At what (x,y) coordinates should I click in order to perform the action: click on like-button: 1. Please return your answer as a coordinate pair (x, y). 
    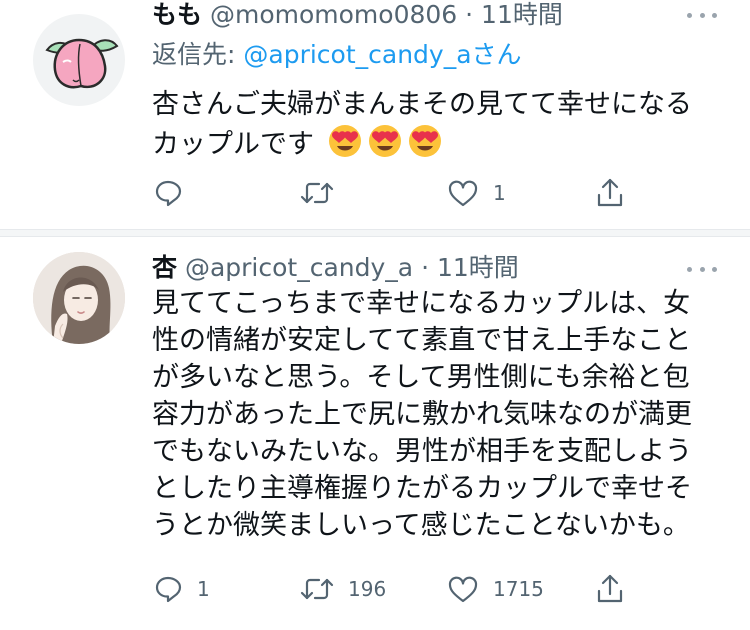
    Looking at the image, I should click on (476, 193).